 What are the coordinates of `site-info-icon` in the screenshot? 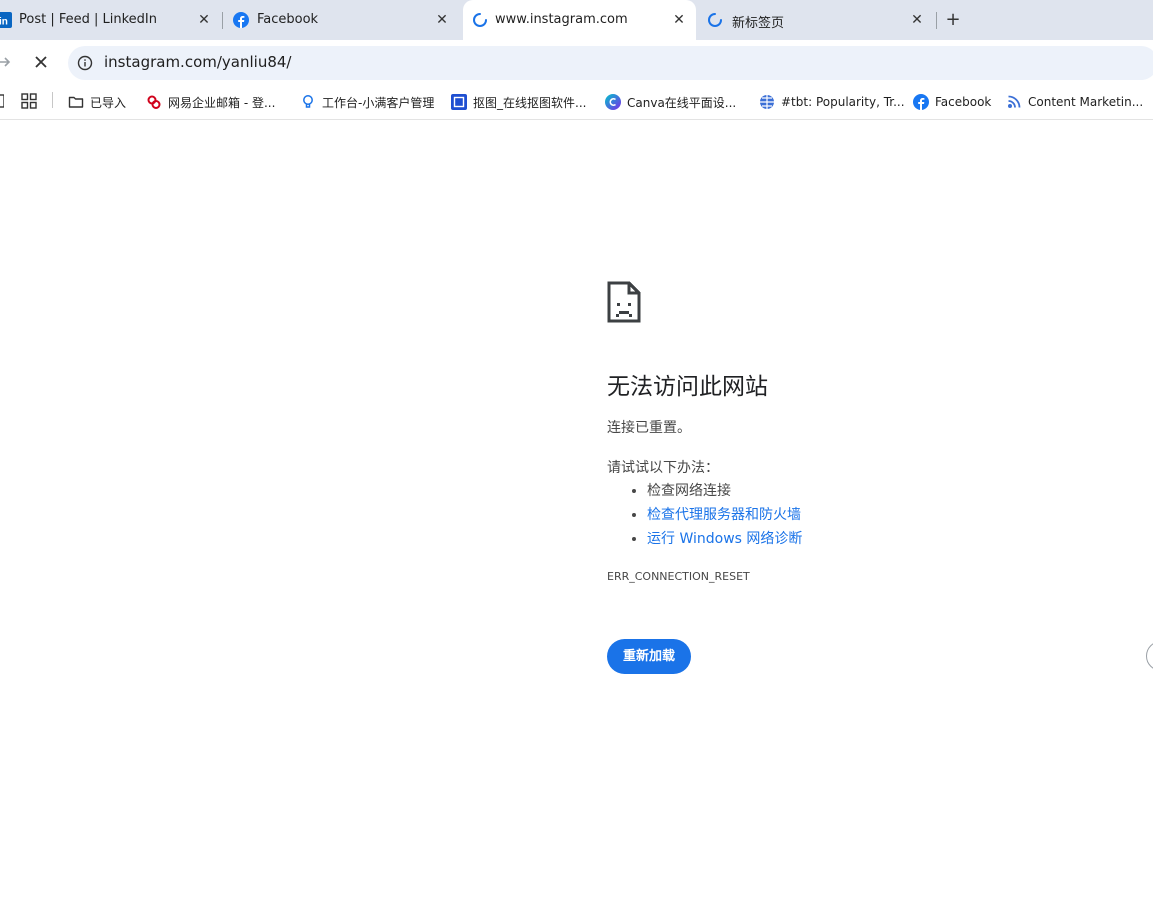 It's located at (85, 63).